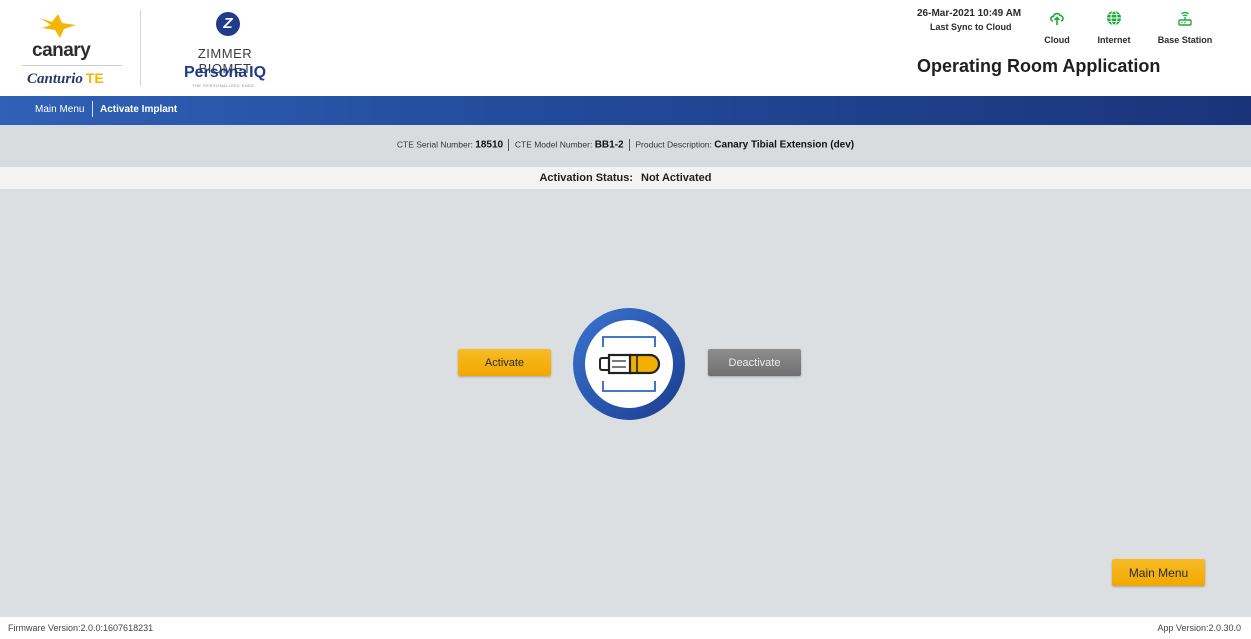 The height and width of the screenshot is (639, 1251). Describe the element at coordinates (58, 26) in the screenshot. I see `canary-bird-icon` at that location.